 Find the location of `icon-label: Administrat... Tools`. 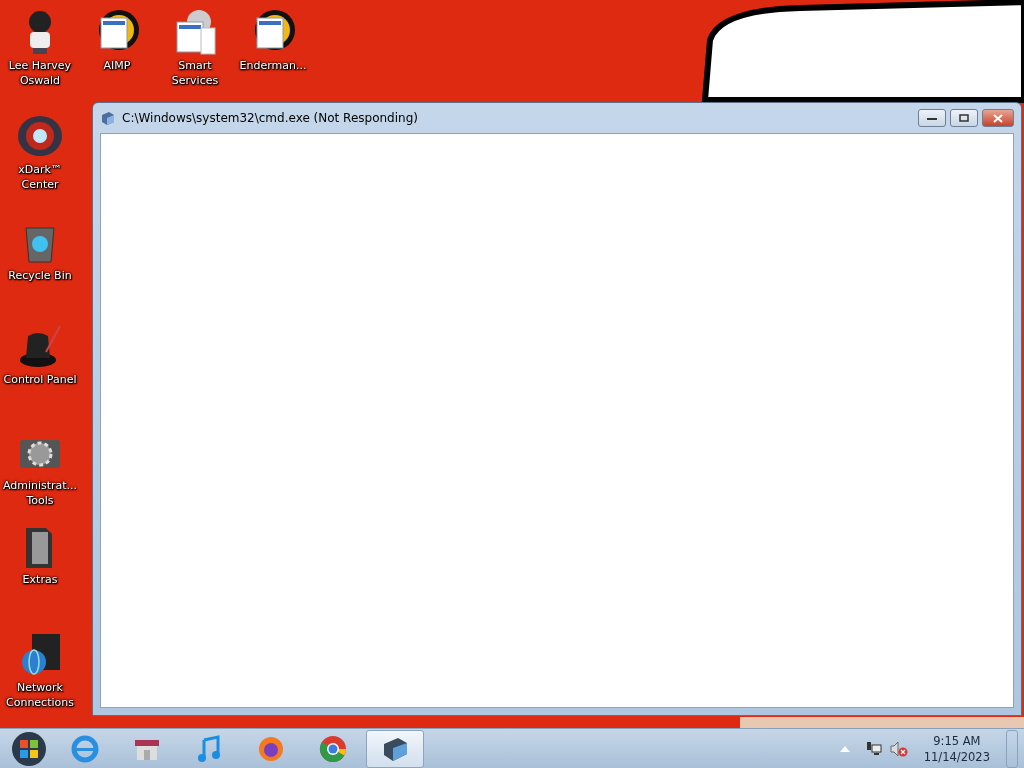

icon-label: Administrat... Tools is located at coordinates (40, 493).